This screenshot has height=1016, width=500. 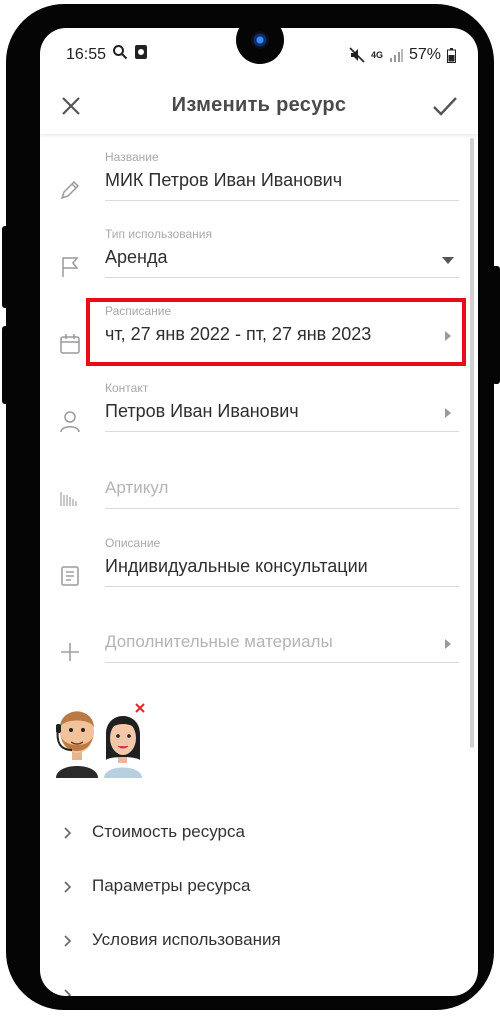 I want to click on signal-icon, so click(x=396, y=55).